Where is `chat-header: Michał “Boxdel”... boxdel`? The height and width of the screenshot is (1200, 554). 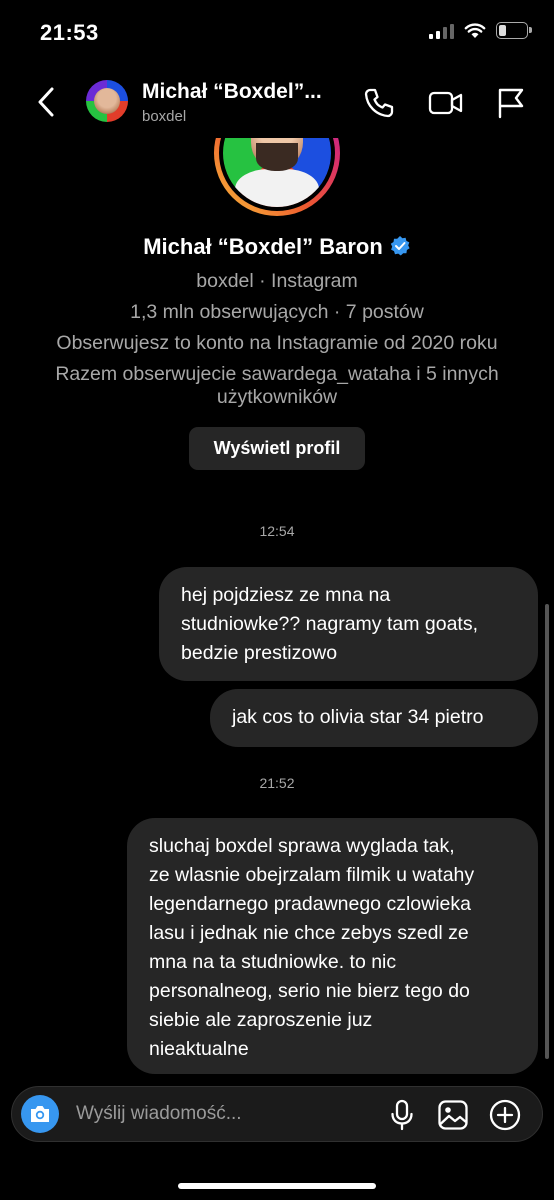
chat-header: Michał “Boxdel”... boxdel is located at coordinates (277, 102).